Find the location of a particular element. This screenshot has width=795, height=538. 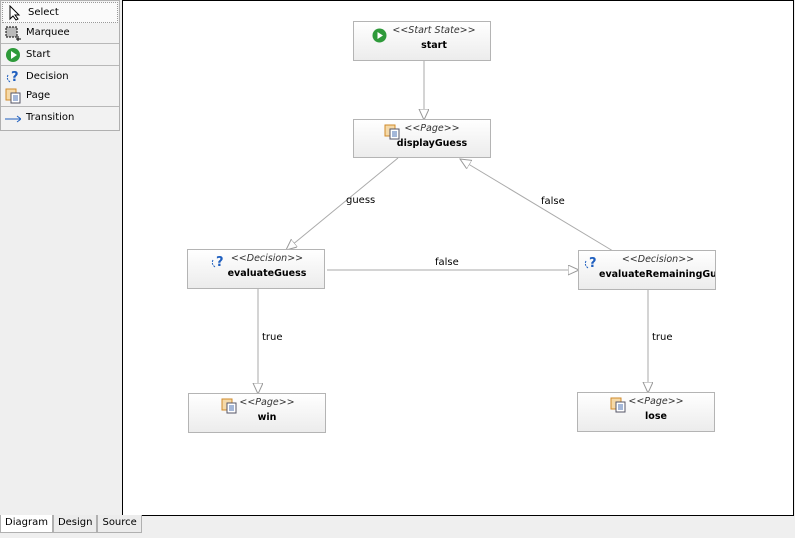

node-start: <<Start State>> start is located at coordinates (422, 41).